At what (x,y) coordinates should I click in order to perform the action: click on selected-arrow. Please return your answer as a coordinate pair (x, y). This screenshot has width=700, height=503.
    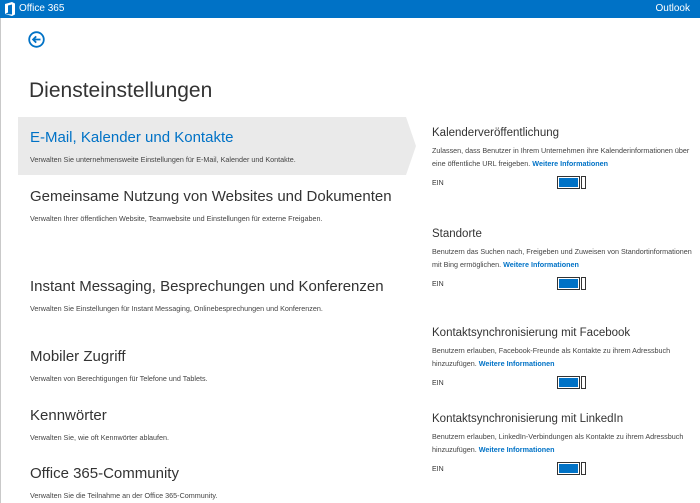
    Looking at the image, I should click on (411, 146).